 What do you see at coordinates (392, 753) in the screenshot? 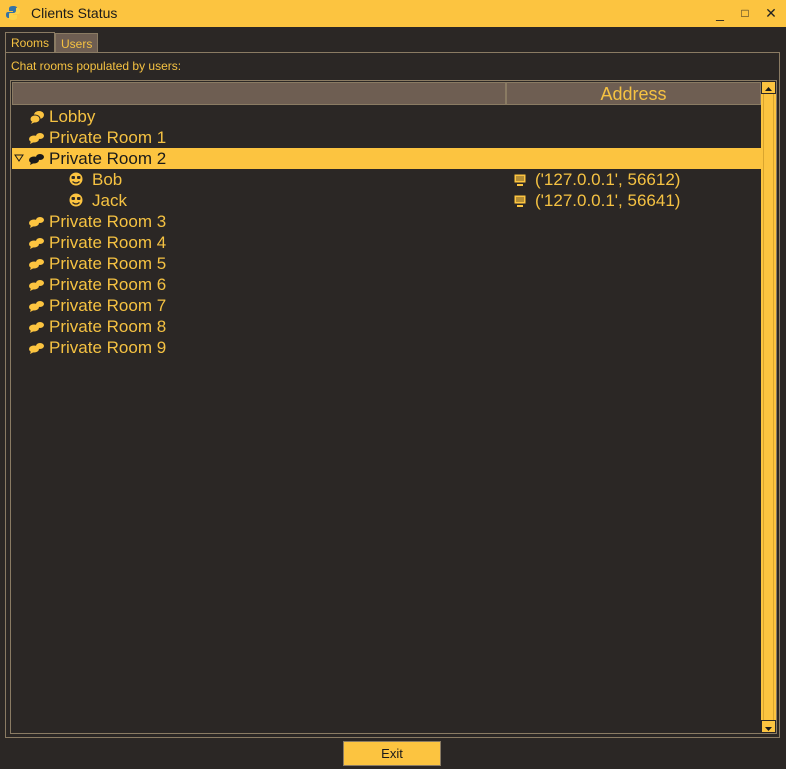
I see `exit-button: Exit` at bounding box center [392, 753].